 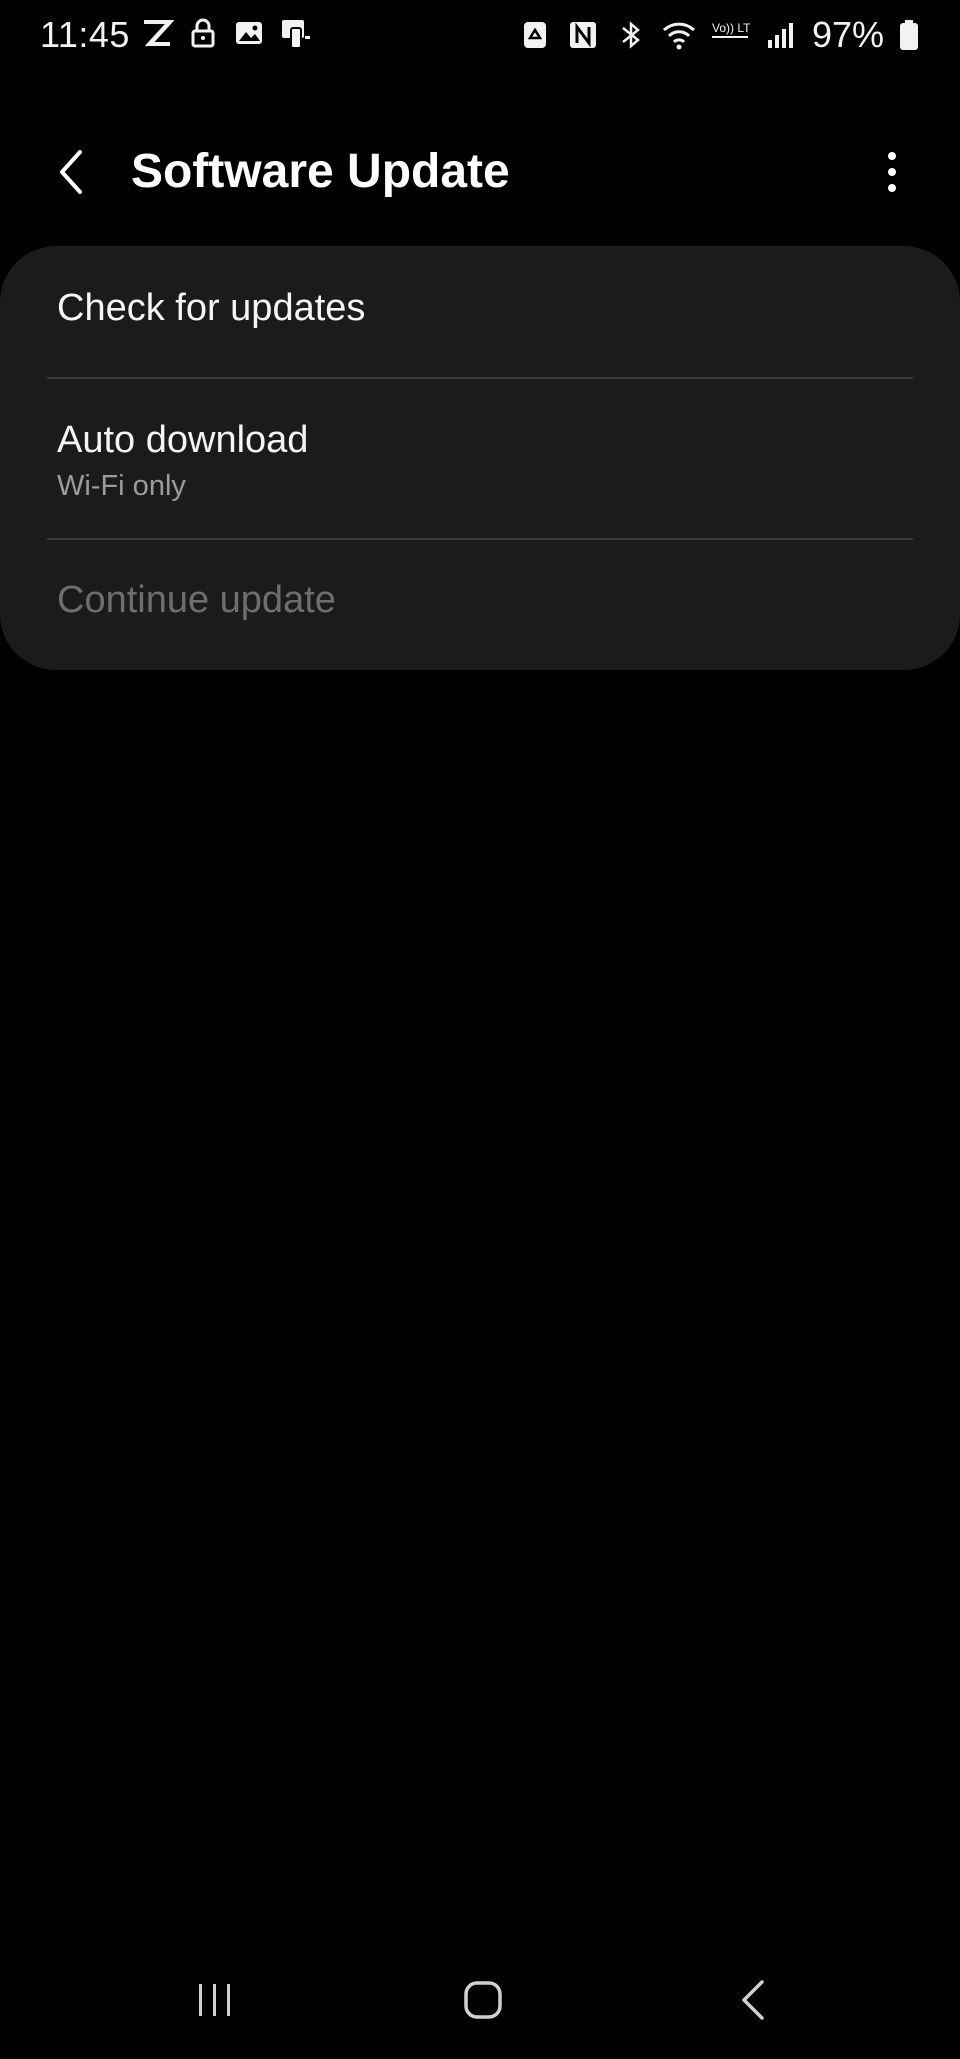 What do you see at coordinates (909, 35) in the screenshot?
I see `battery-icon` at bounding box center [909, 35].